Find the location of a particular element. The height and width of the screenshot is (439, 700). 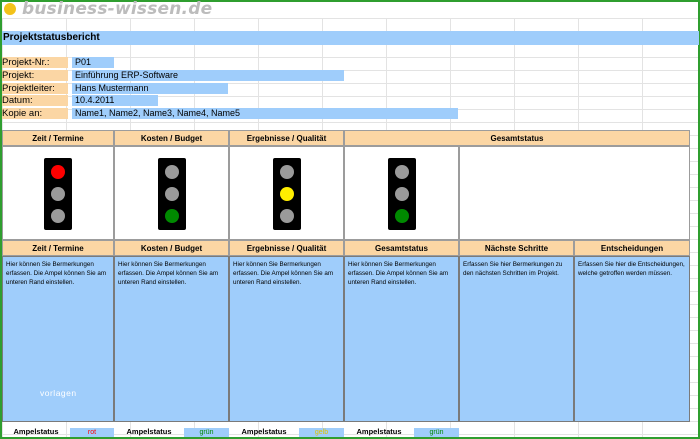

status-label-results: Ampelstatus is located at coordinates (264, 431).